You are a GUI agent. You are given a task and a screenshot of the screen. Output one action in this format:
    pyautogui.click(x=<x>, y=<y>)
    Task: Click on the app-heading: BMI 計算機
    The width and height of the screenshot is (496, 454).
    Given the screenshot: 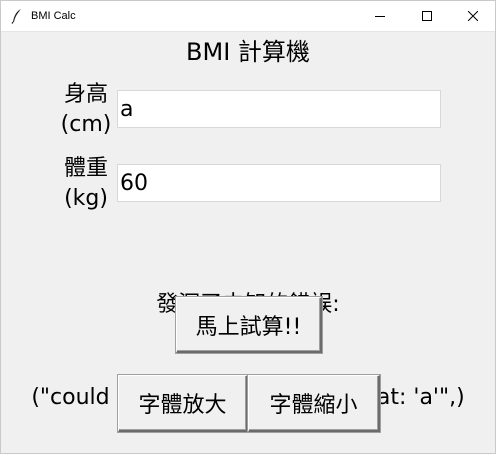 What is the action you would take?
    pyautogui.click(x=248, y=52)
    